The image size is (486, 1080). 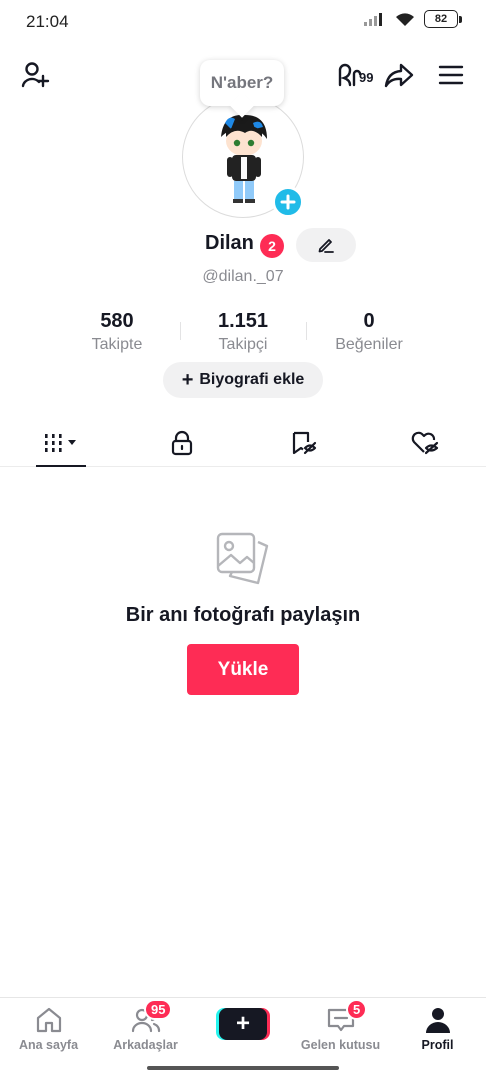 I want to click on stat-value: 1.151, so click(x=243, y=321).